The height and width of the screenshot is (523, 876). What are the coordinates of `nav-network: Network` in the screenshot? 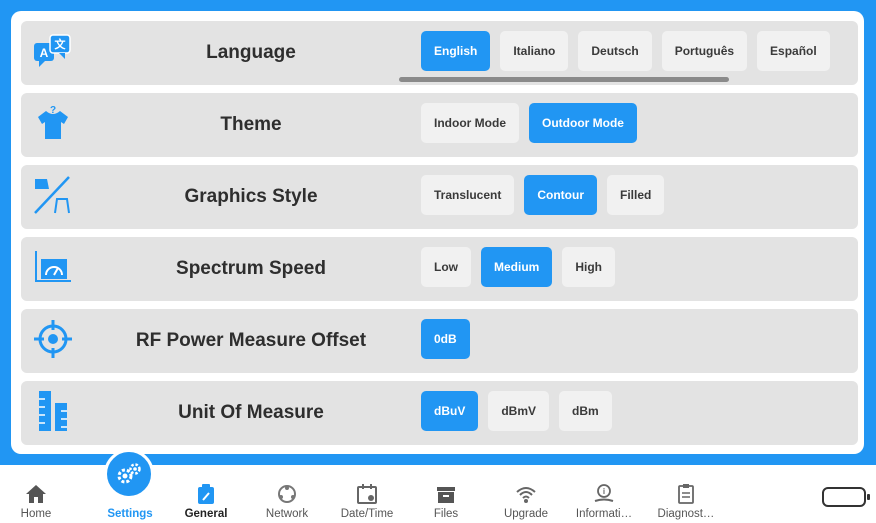 It's located at (287, 494).